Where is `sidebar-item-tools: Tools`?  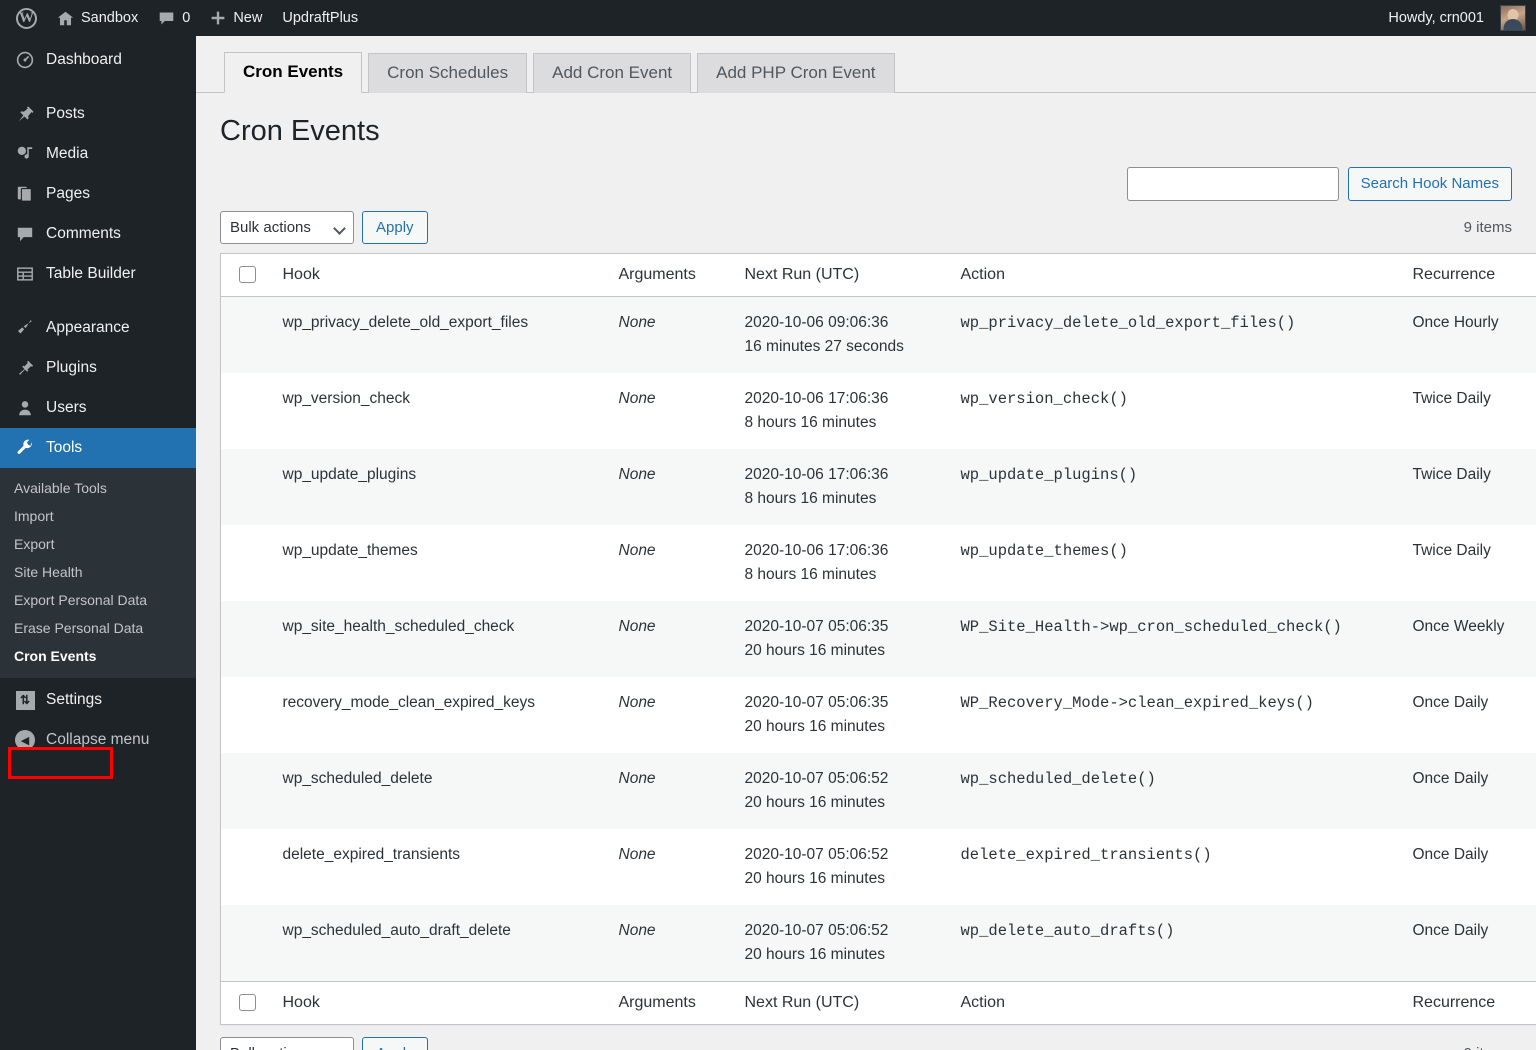 sidebar-item-tools: Tools is located at coordinates (98, 448).